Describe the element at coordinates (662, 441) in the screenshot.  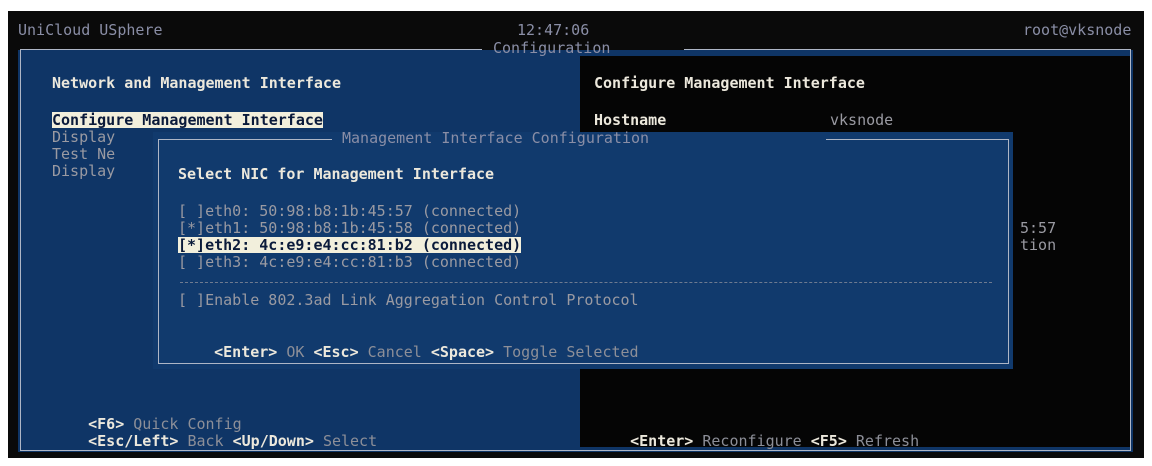
I see `enter-key: <Enter>` at that location.